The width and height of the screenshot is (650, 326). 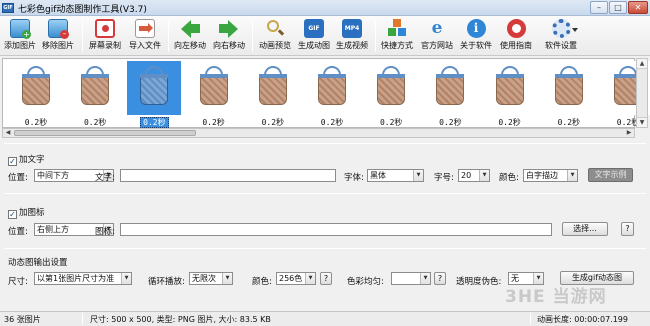 I want to click on screen-record-button: 屏幕录制, so click(x=105, y=36).